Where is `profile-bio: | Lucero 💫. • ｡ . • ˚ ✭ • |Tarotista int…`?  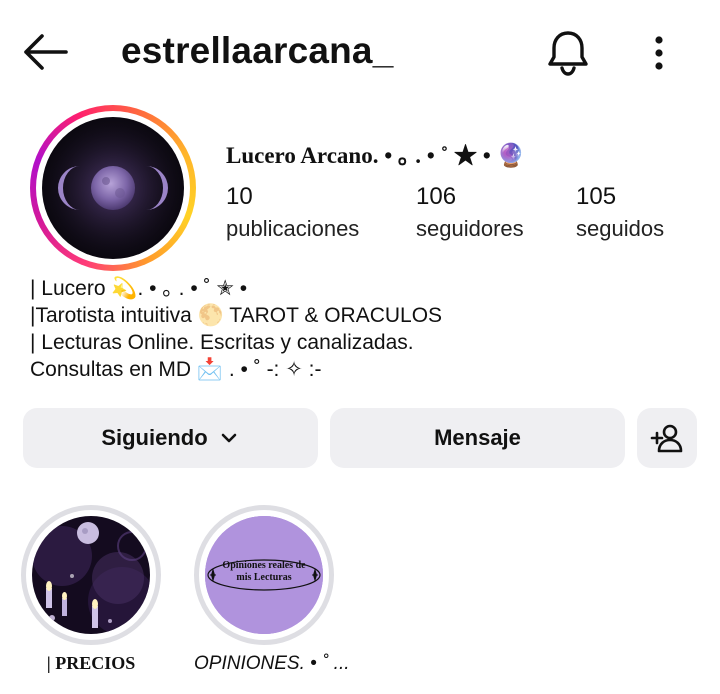 profile-bio: | Lucero 💫. • ｡ . • ˚ ✭ • |Tarotista int… is located at coordinates (370, 329).